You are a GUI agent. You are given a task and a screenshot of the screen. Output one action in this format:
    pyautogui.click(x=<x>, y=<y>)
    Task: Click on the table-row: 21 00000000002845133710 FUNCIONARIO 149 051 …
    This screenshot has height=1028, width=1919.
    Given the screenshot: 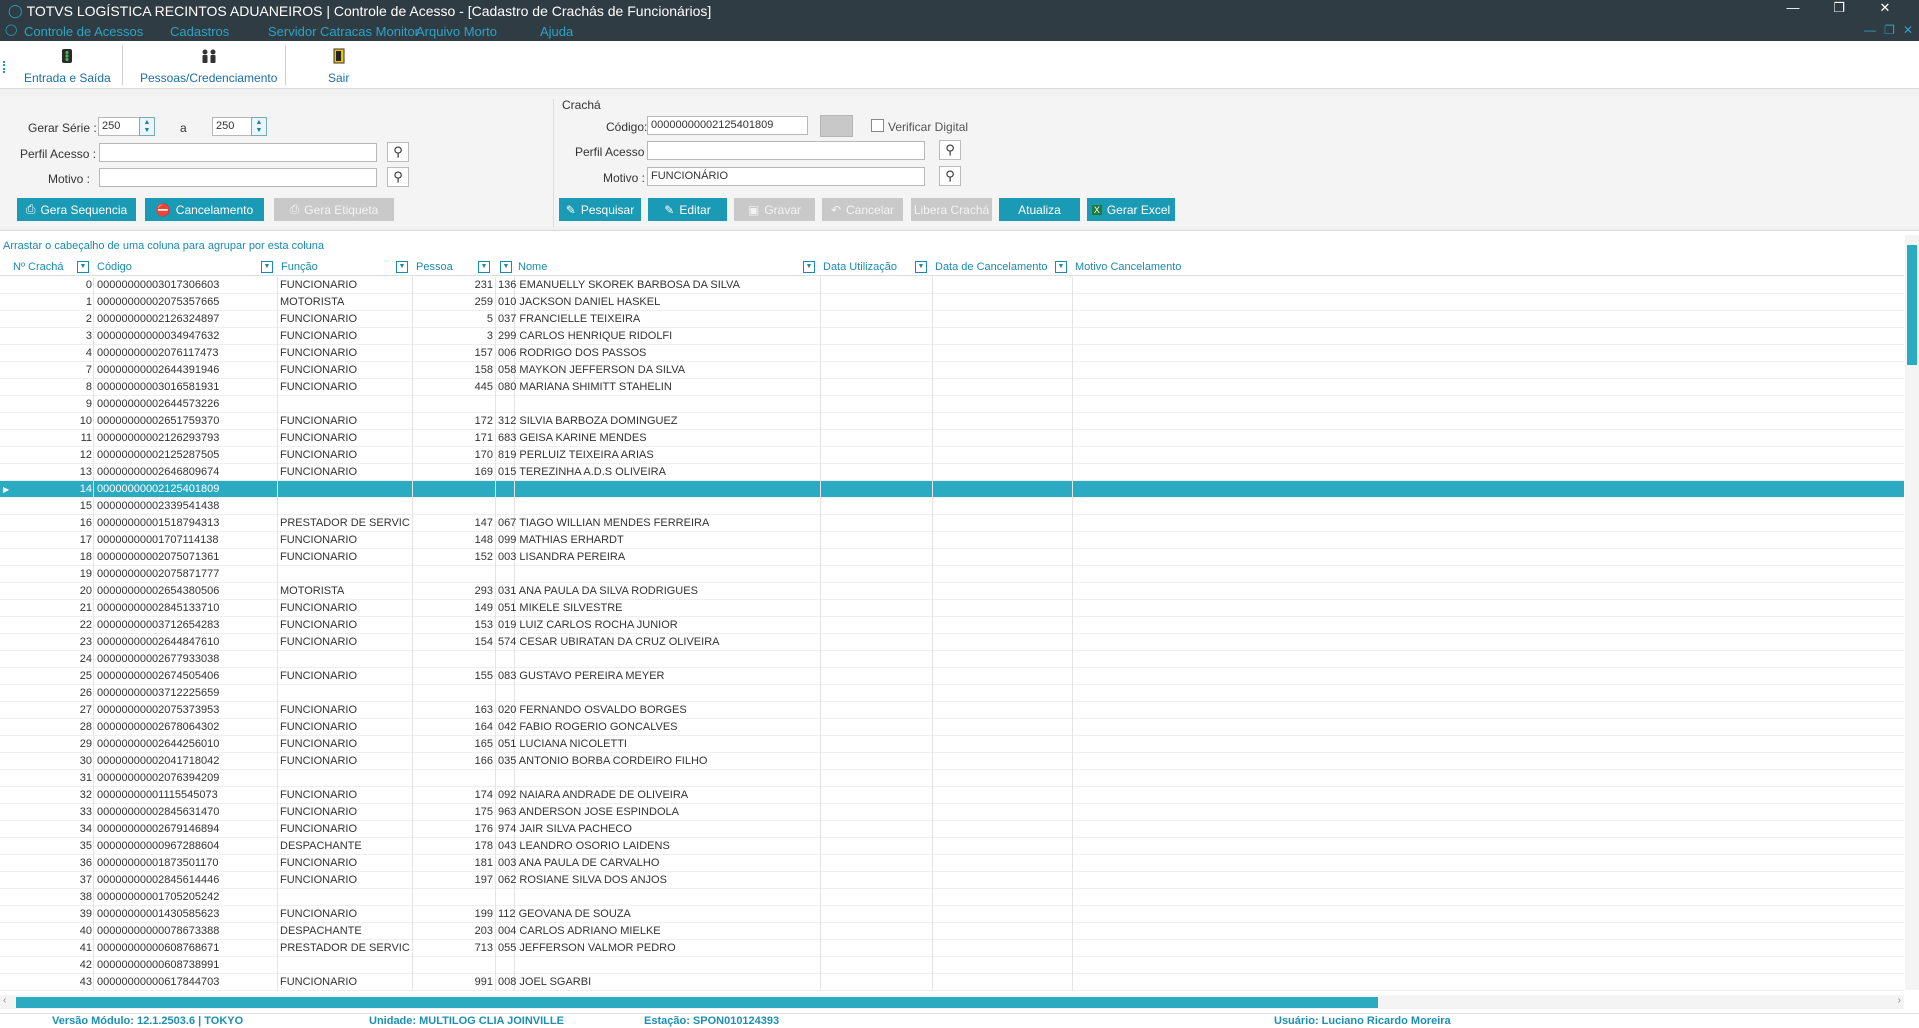 What is the action you would take?
    pyautogui.click(x=952, y=608)
    